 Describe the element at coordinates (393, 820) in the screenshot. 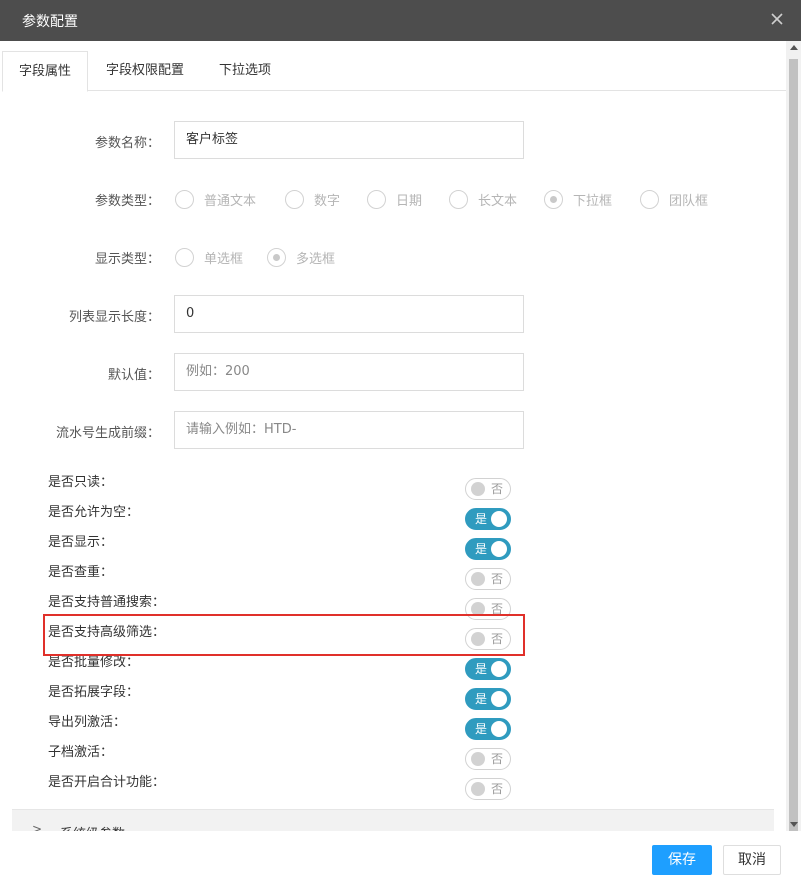

I see `system-params-collapse: > 系统级参数` at that location.